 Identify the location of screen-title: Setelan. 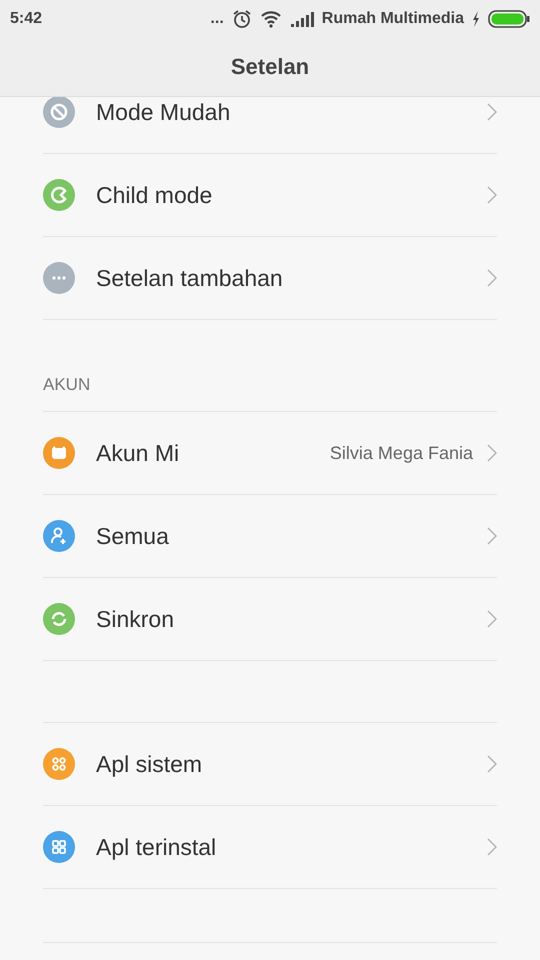
(270, 67).